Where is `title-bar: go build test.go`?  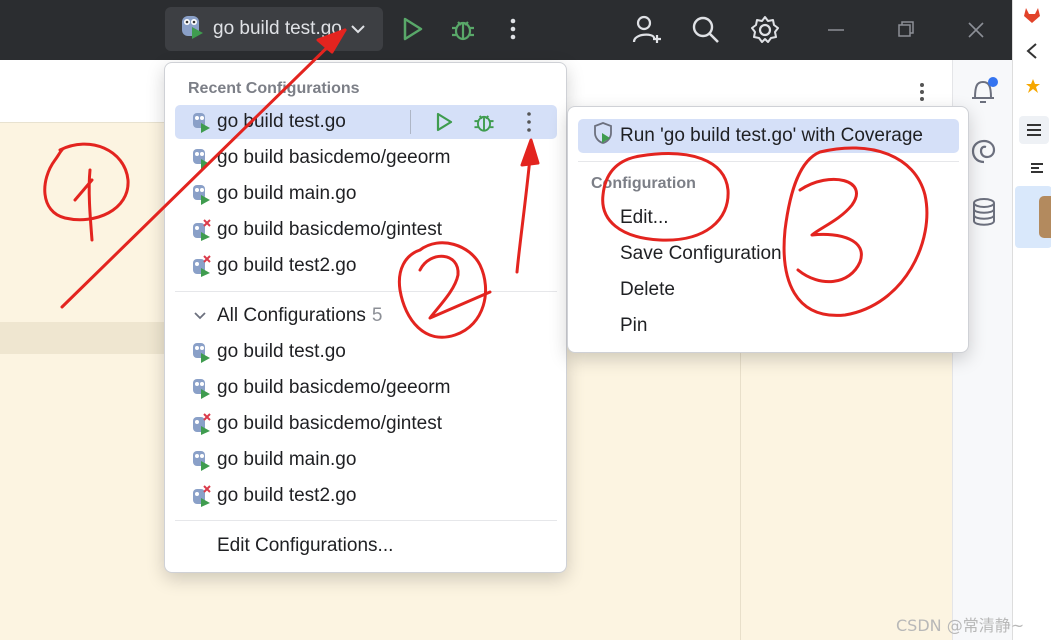
title-bar: go build test.go is located at coordinates (506, 30).